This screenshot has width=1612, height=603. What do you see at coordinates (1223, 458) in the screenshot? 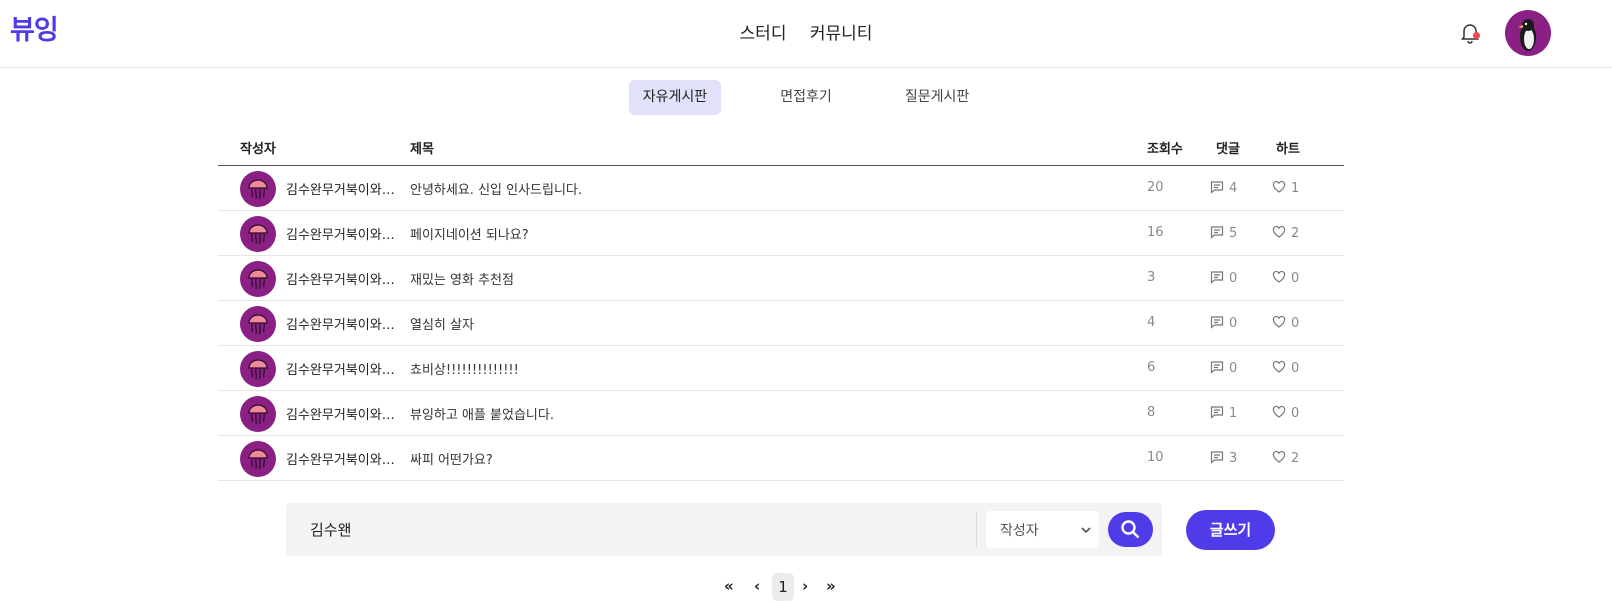
I see `post-comments: 3` at bounding box center [1223, 458].